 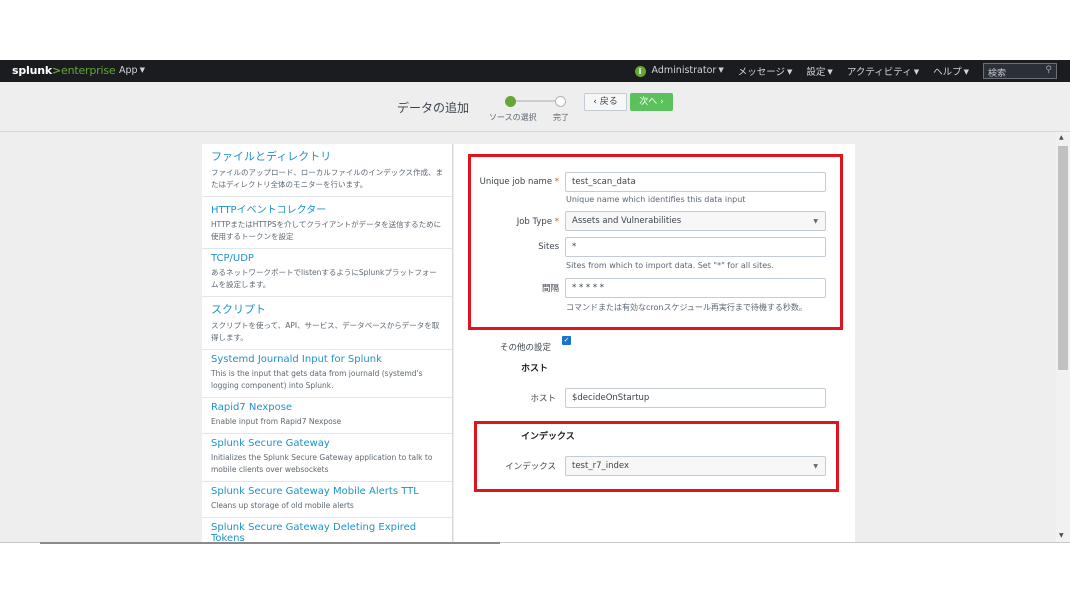 What do you see at coordinates (525, 348) in the screenshot?
I see `other-settings-label: その他の設定` at bounding box center [525, 348].